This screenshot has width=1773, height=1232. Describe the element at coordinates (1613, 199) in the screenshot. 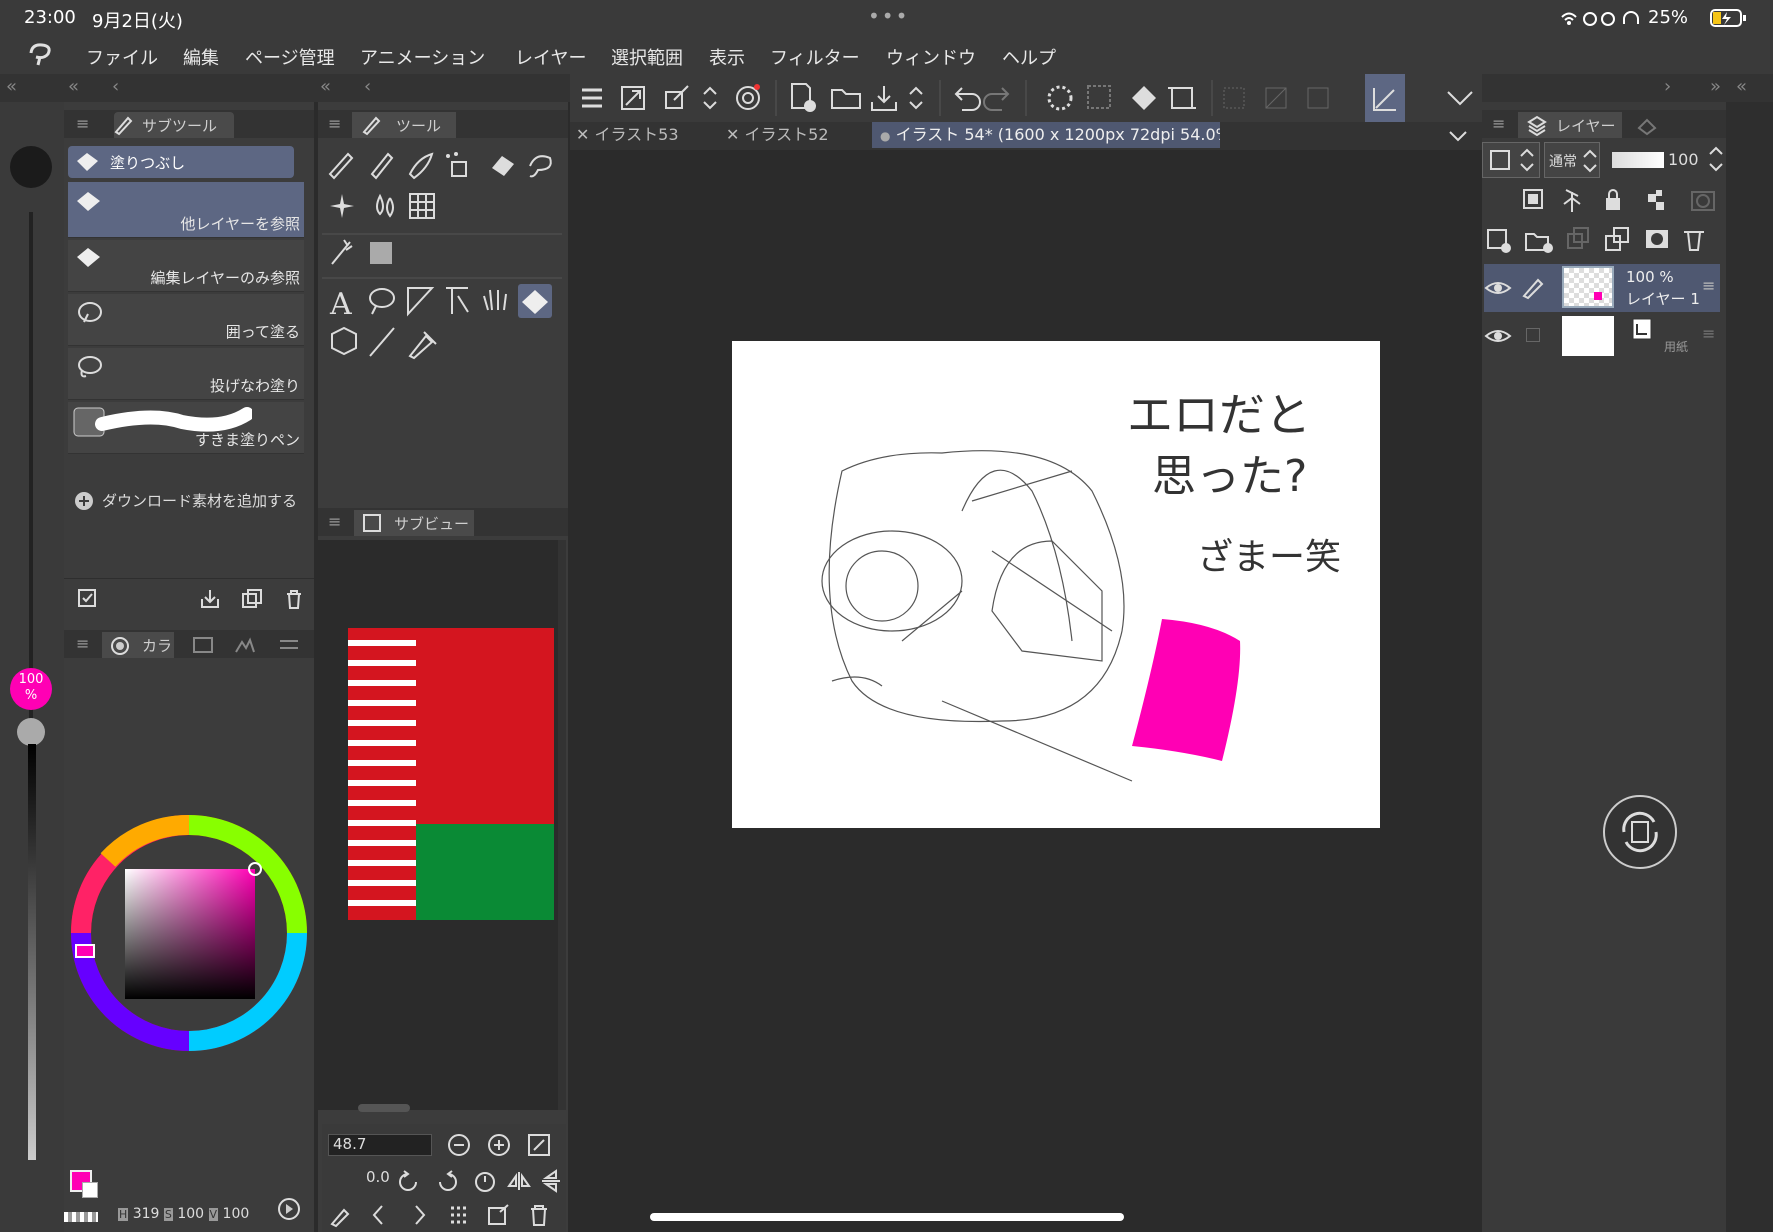

I see `lock-icon` at that location.